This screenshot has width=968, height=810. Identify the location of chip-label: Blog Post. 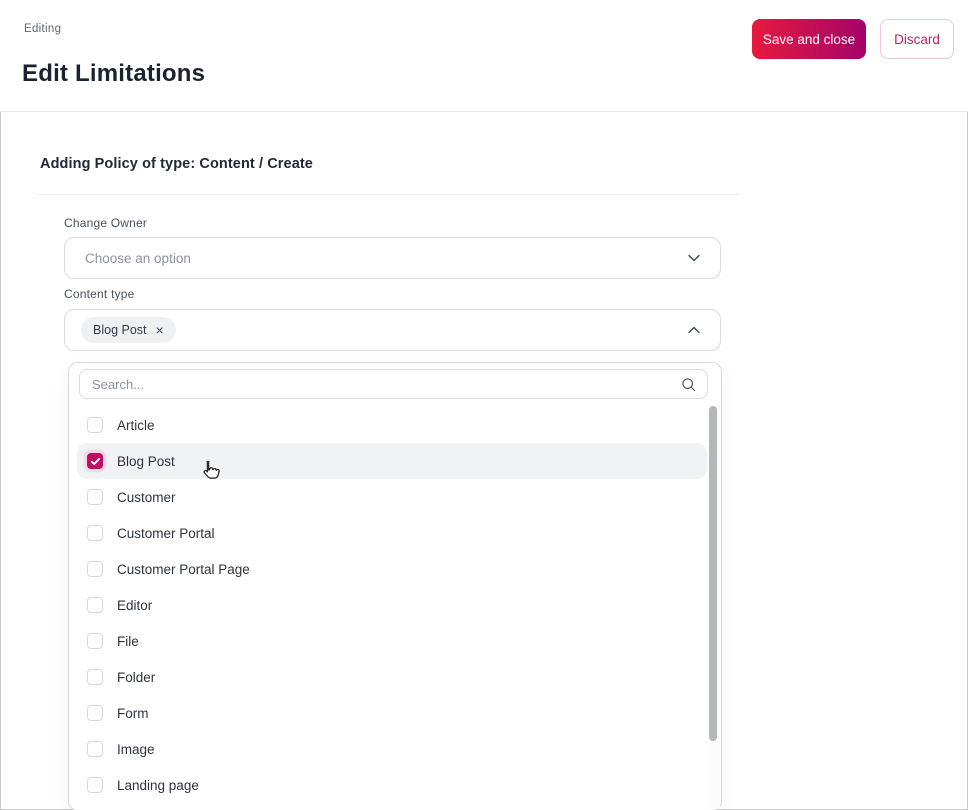
(120, 330).